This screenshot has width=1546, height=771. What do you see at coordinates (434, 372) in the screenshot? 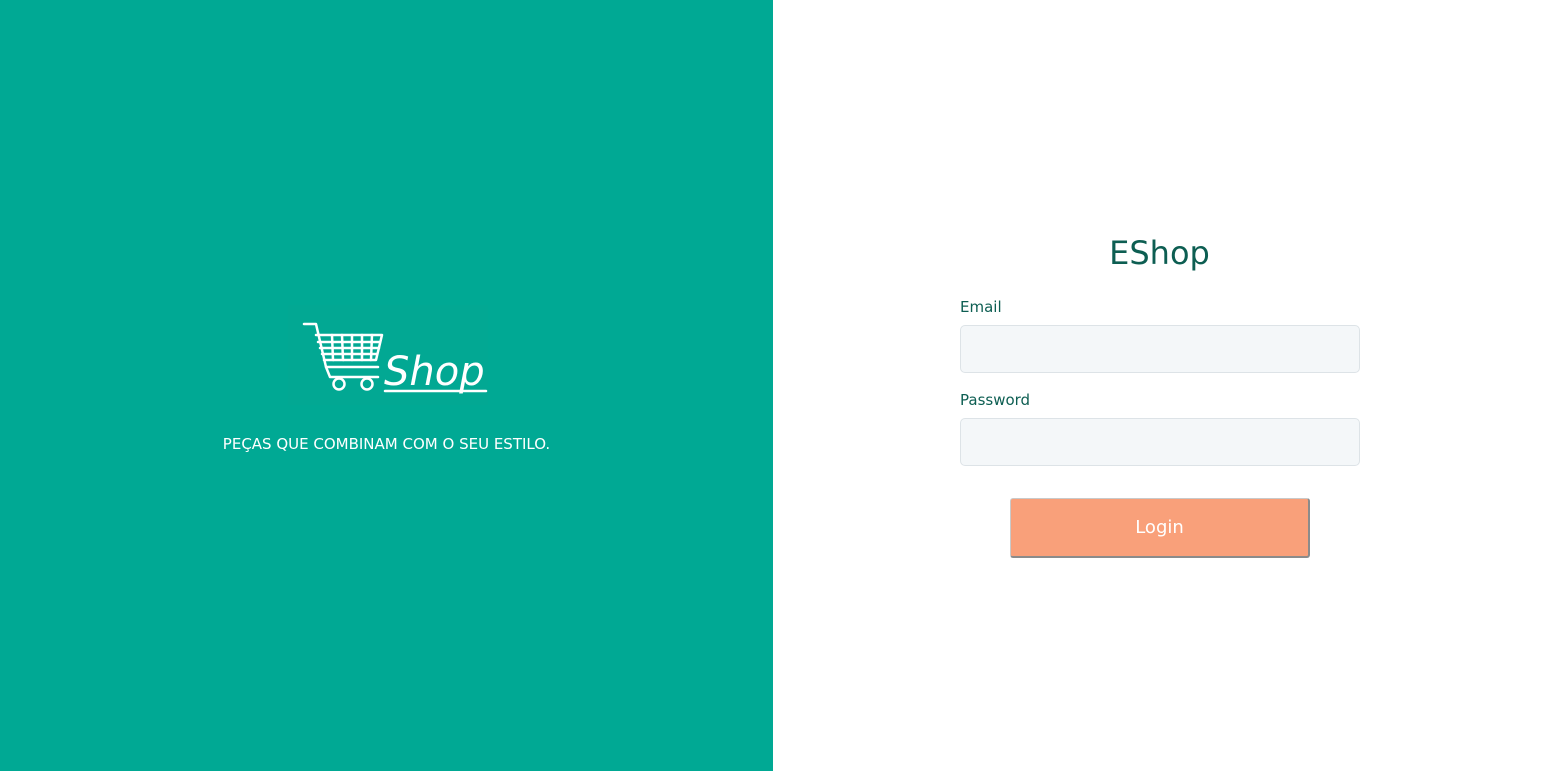
I see `logo-wordmark: Shop` at bounding box center [434, 372].